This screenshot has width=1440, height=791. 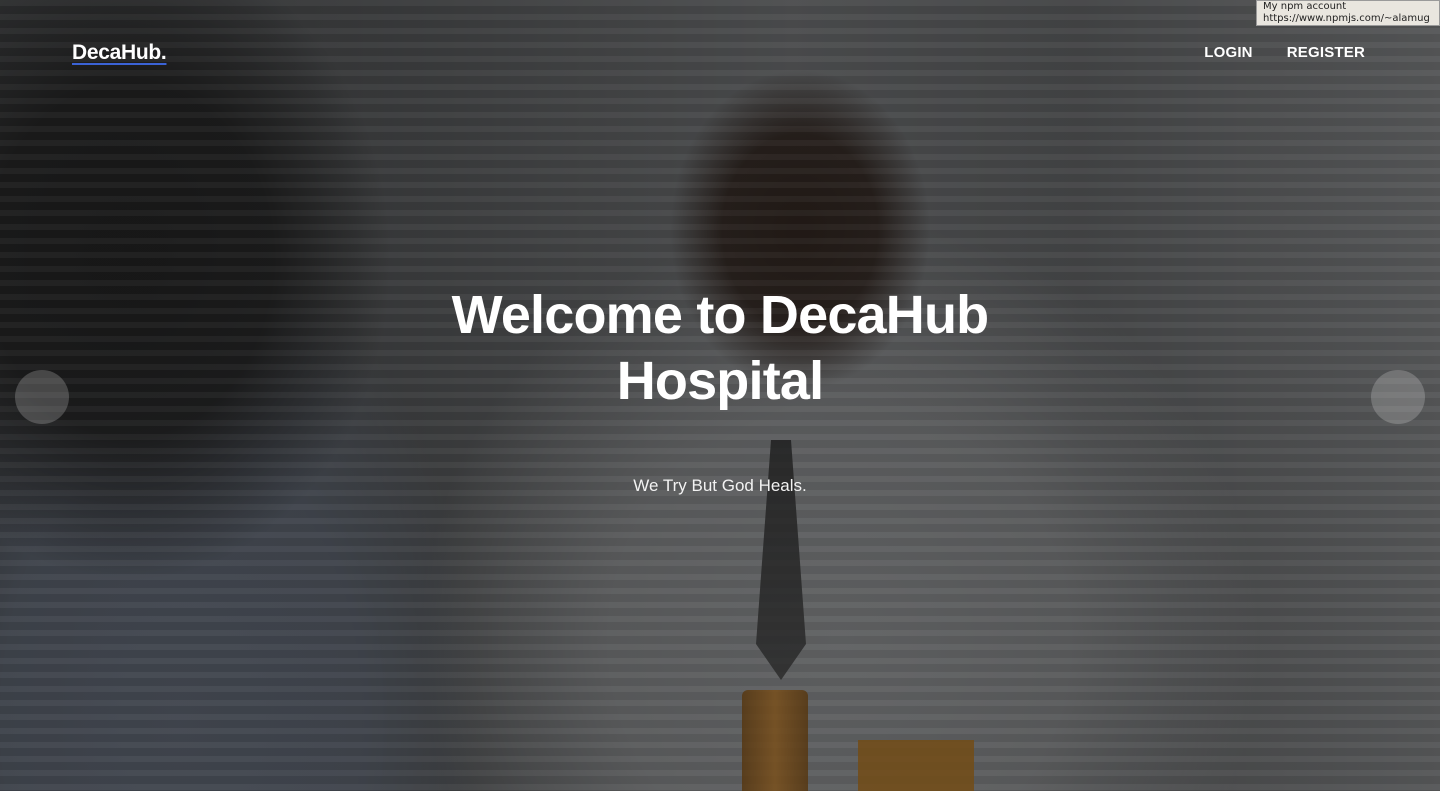 What do you see at coordinates (720, 381) in the screenshot?
I see `hero-headline-line-2: Hospital` at bounding box center [720, 381].